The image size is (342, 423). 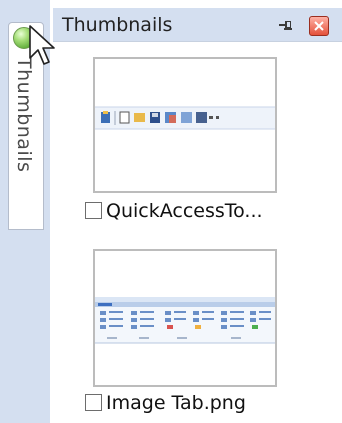 What do you see at coordinates (176, 403) in the screenshot?
I see `item-label: Image Tab.png` at bounding box center [176, 403].